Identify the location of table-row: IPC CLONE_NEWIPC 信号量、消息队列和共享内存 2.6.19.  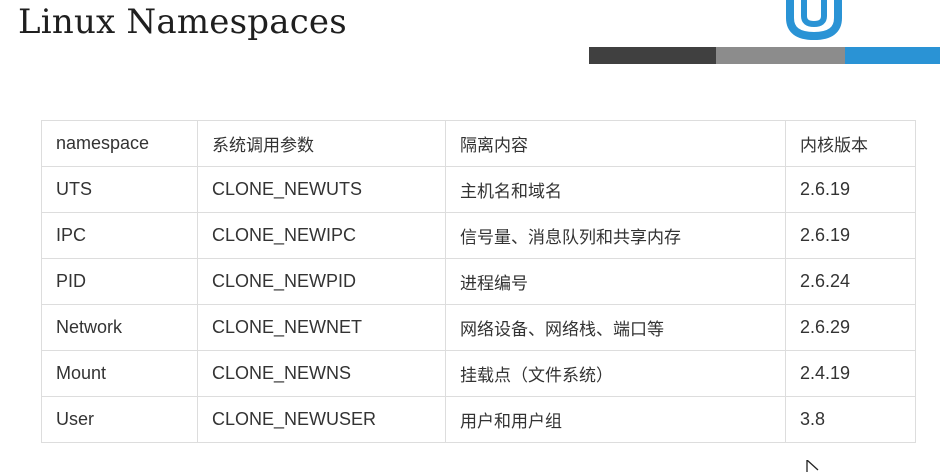
(478, 235).